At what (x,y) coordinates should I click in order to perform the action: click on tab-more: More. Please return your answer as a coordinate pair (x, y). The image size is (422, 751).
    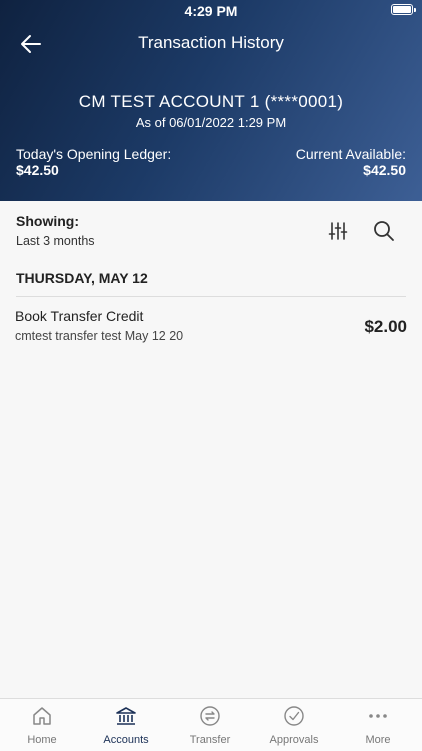
    Looking at the image, I should click on (378, 725).